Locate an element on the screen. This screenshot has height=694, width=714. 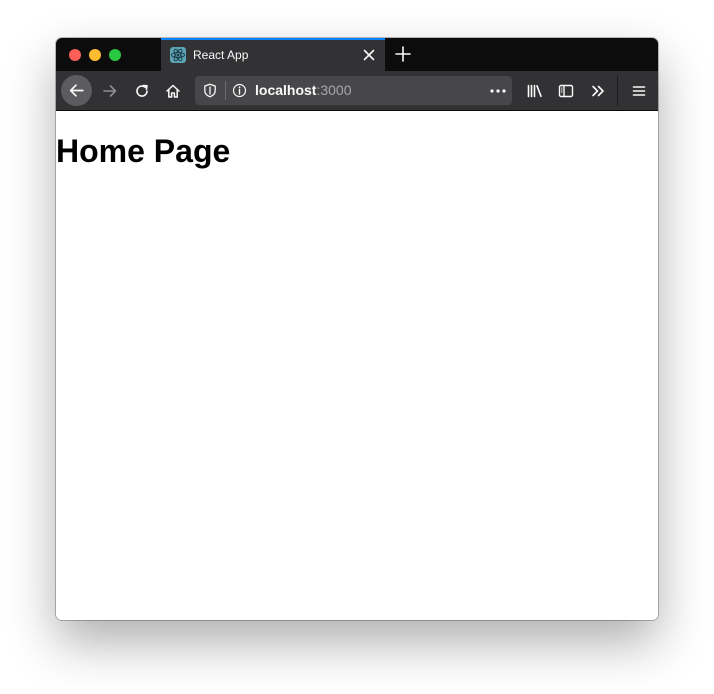
close-tab-icon is located at coordinates (369, 55).